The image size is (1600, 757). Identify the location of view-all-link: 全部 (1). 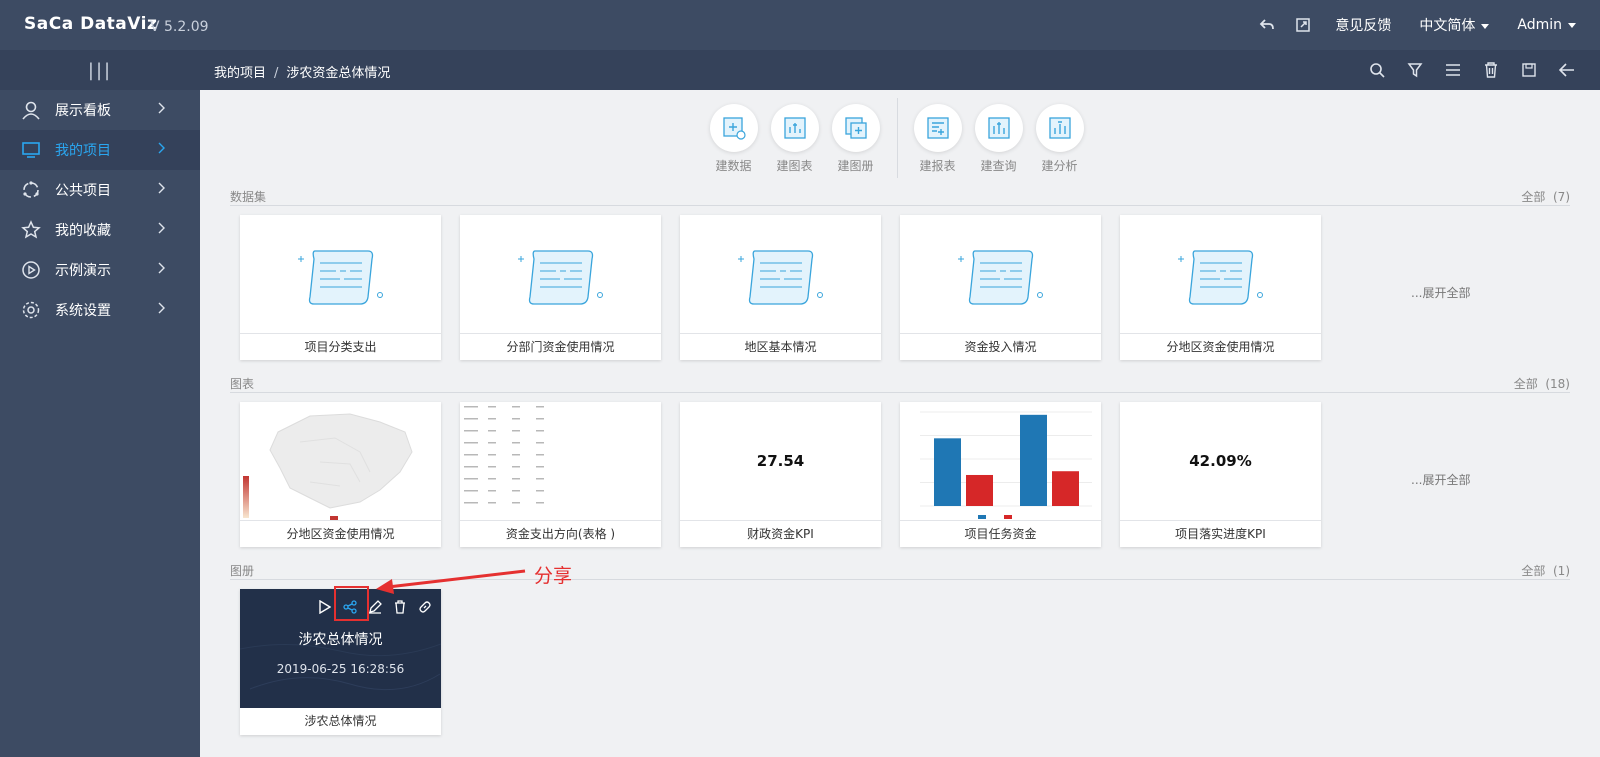
(1545, 570).